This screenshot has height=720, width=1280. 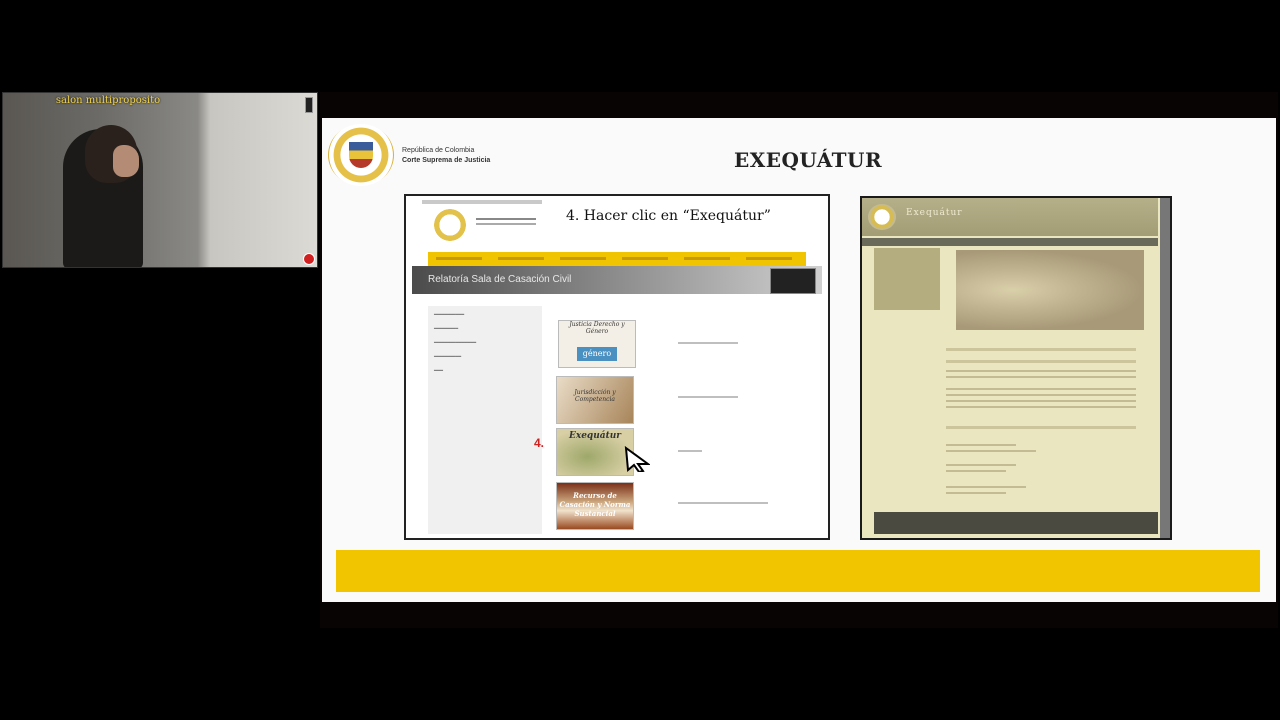 I want to click on website-screenshot-exequatur: Exequátur, so click(x=1016, y=368).